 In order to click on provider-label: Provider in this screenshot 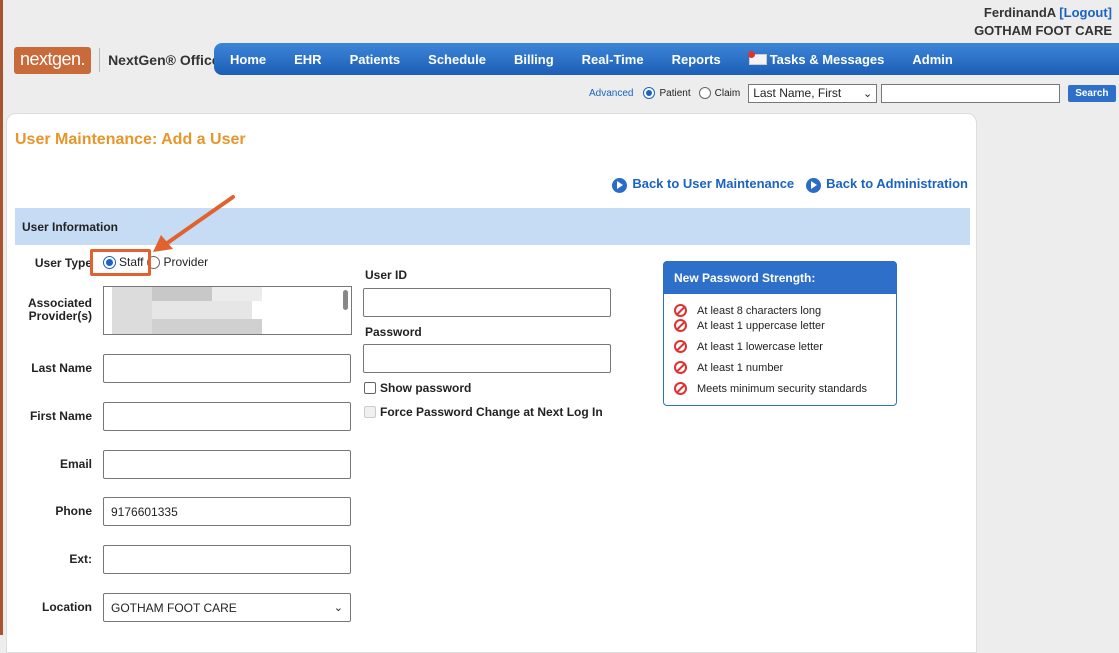, I will do `click(186, 262)`.